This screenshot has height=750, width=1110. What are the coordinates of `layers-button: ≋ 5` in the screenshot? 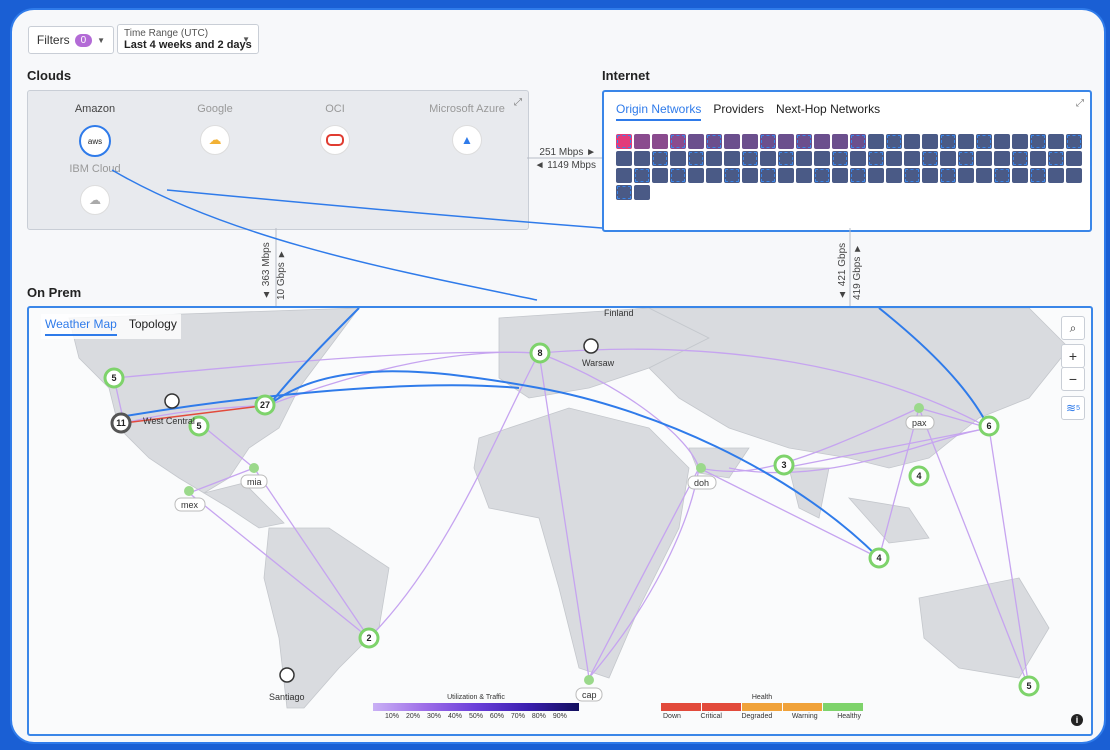 It's located at (1073, 408).